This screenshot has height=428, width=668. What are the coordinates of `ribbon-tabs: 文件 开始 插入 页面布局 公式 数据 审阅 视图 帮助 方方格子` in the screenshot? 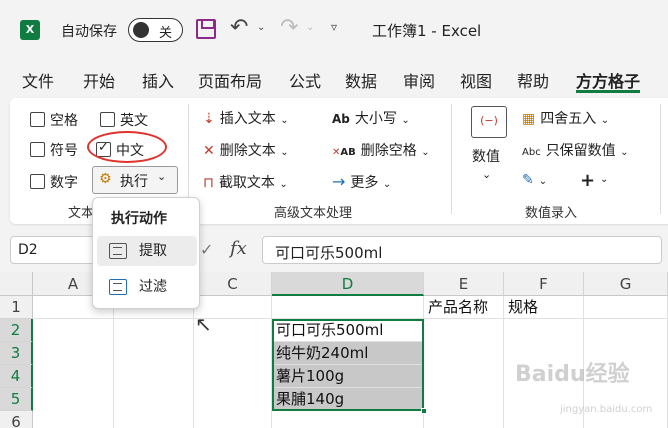 It's located at (334, 79).